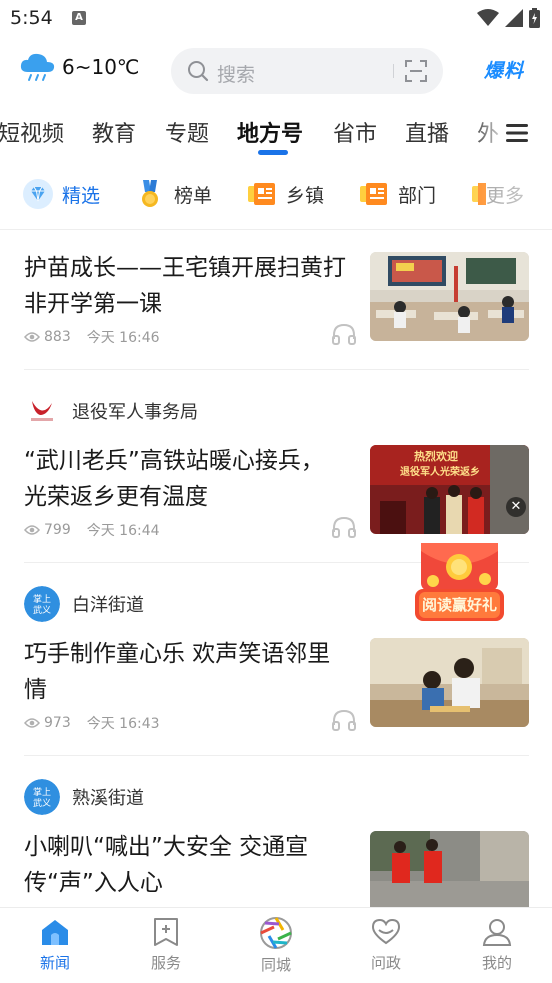  What do you see at coordinates (123, 531) in the screenshot?
I see `publish-time: 今天 16:44` at bounding box center [123, 531].